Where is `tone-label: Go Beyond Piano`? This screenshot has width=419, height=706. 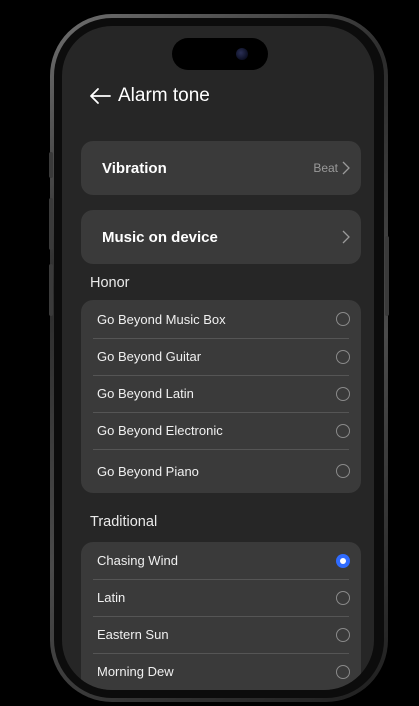
tone-label: Go Beyond Piano is located at coordinates (148, 471).